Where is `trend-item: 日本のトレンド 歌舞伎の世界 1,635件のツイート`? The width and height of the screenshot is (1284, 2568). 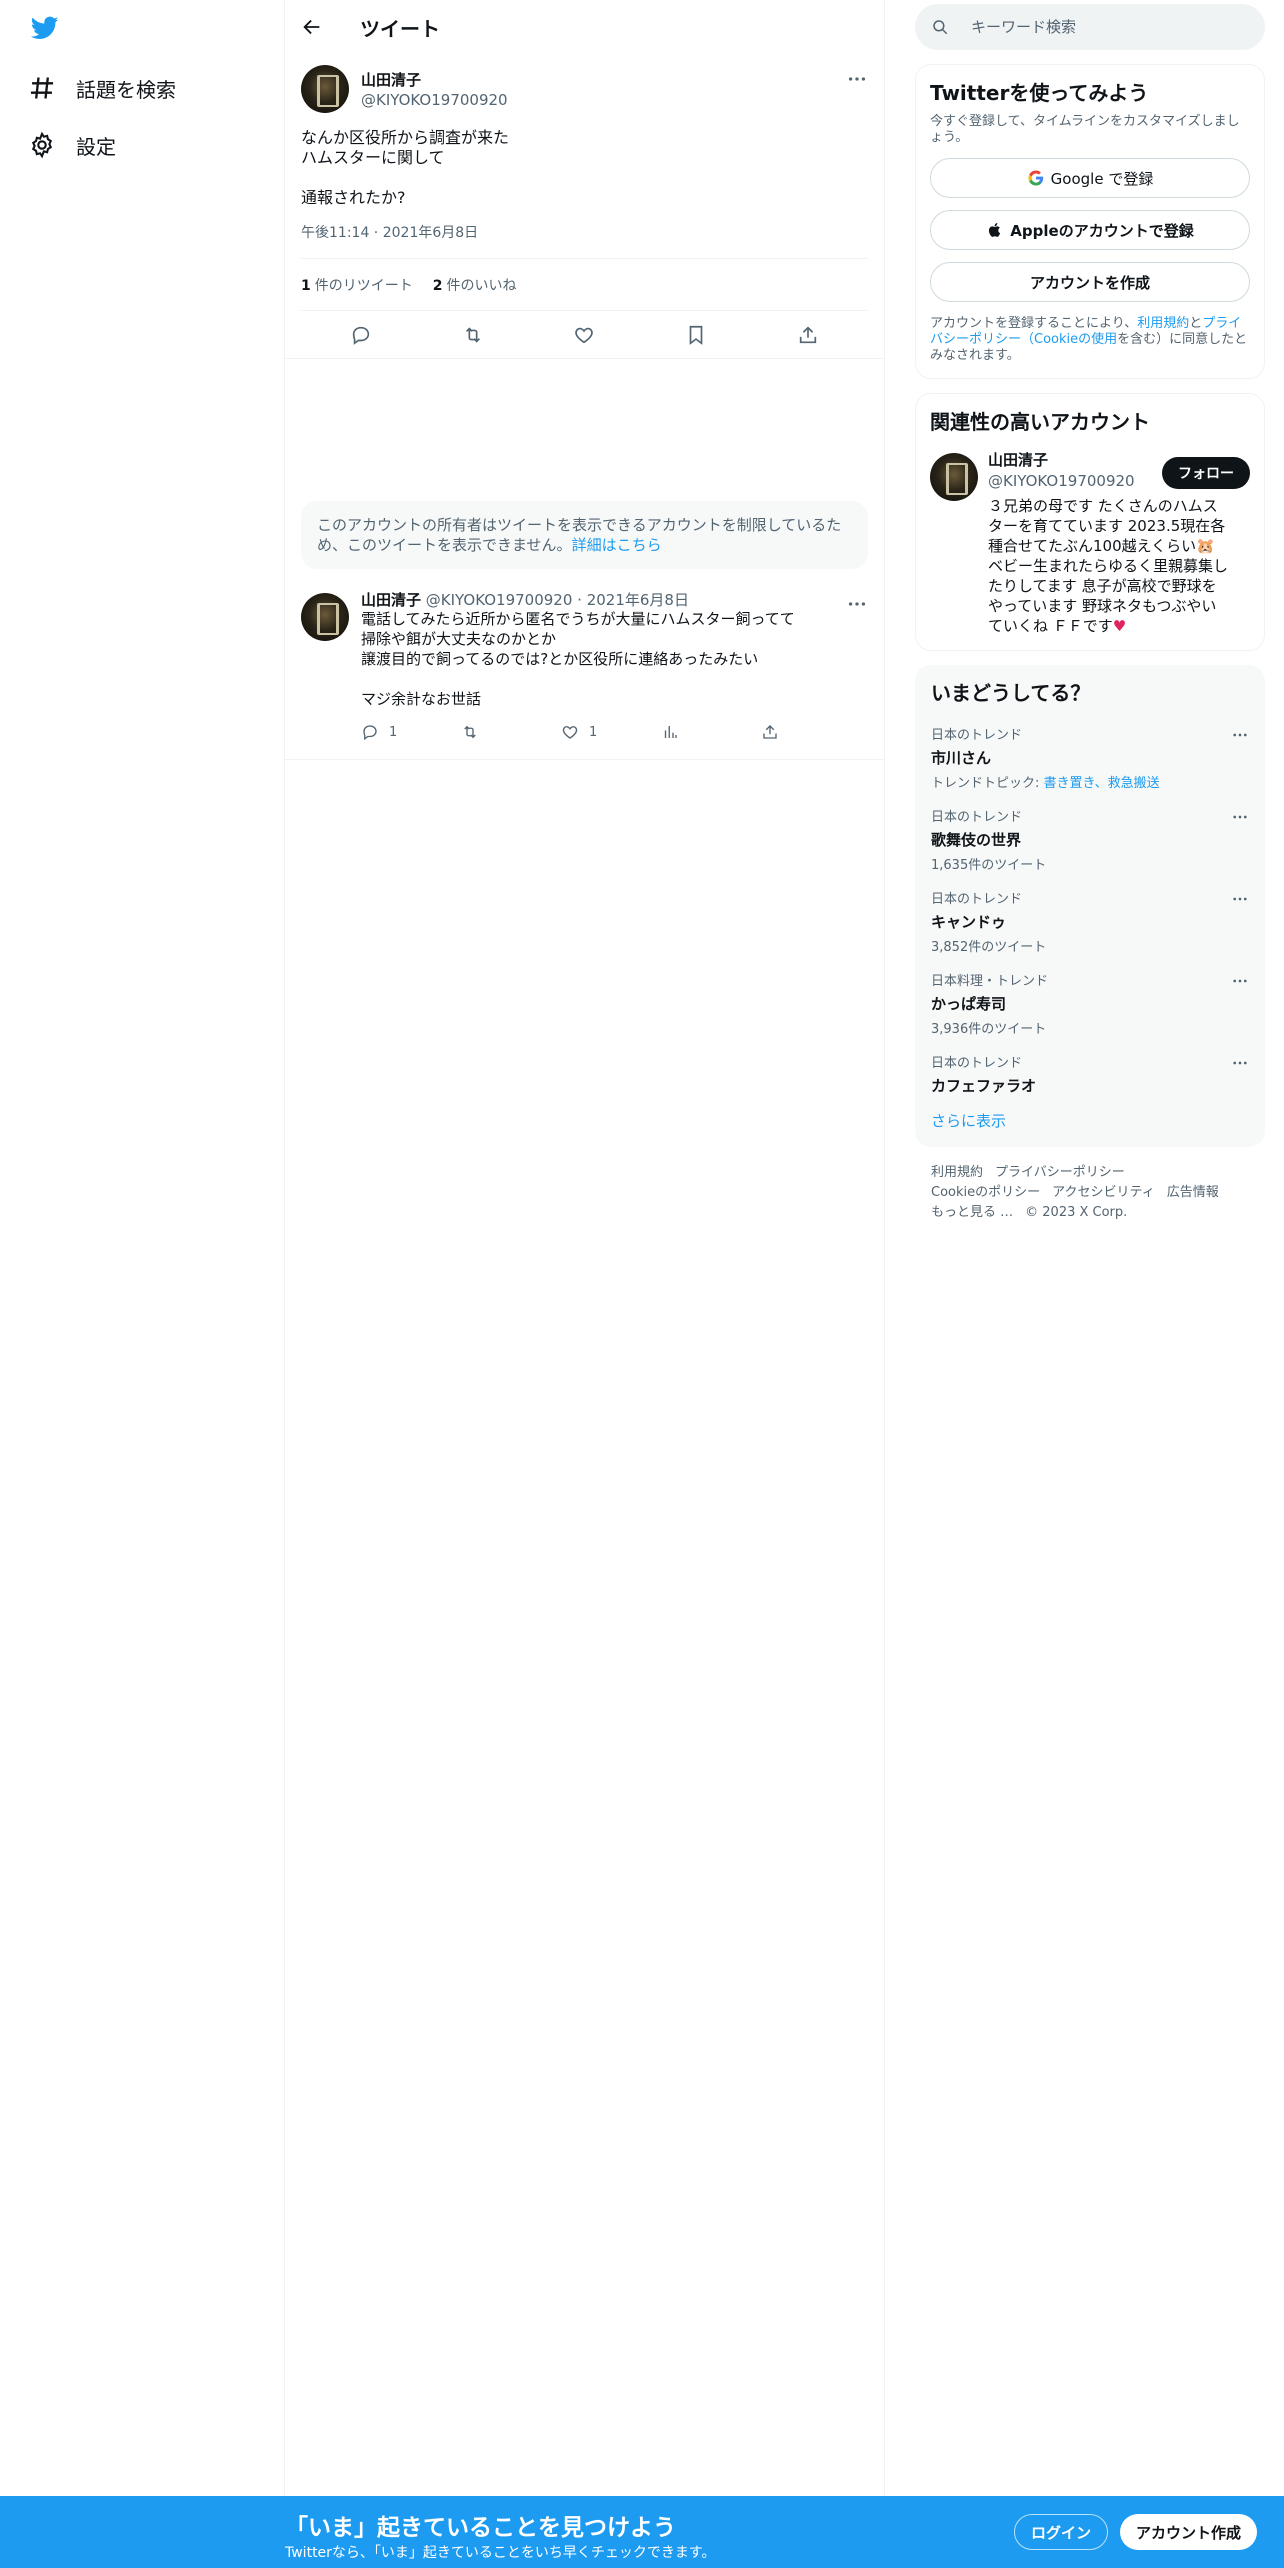 trend-item: 日本のトレンド 歌舞伎の世界 1,635件のツイート is located at coordinates (1090, 835).